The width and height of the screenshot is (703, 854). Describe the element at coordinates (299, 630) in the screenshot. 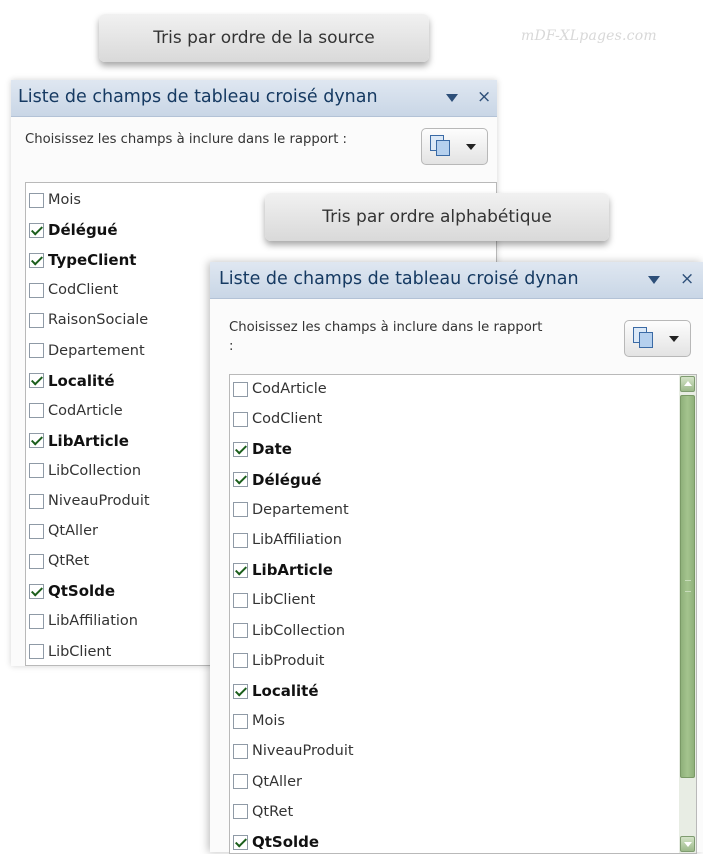

I see `field-label: LibCollection` at that location.